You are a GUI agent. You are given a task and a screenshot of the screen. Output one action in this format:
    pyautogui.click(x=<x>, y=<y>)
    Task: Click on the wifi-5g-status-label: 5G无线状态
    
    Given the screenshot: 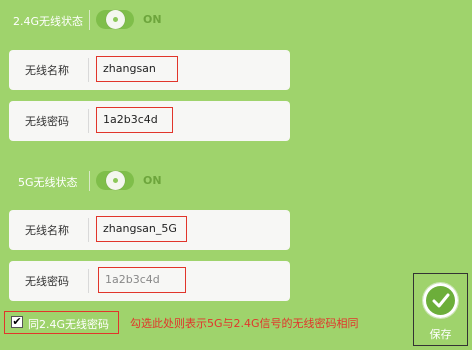 What is the action you would take?
    pyautogui.click(x=48, y=182)
    